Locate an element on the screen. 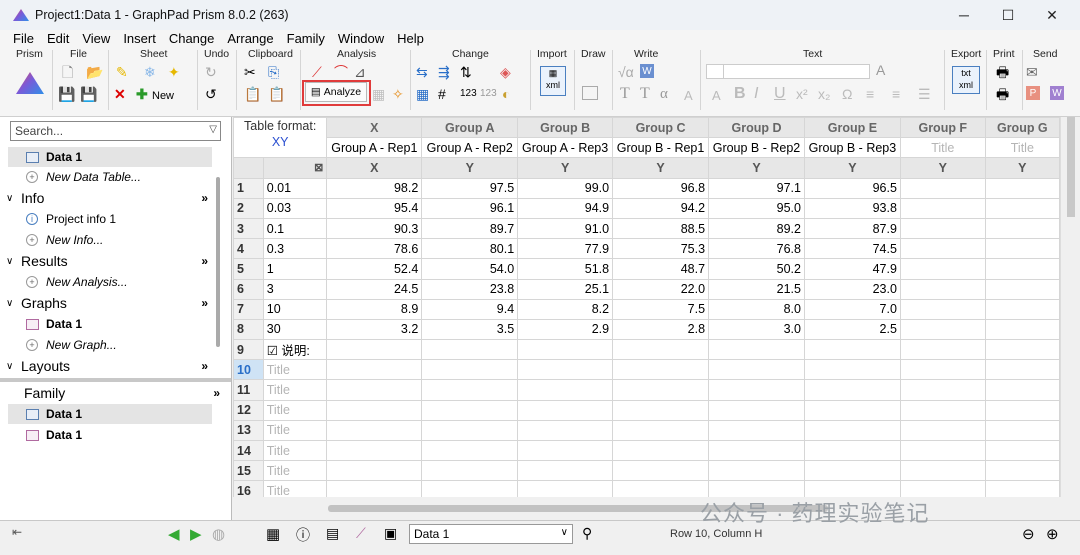  sheet-menu-icon: ◍ is located at coordinates (218, 534).